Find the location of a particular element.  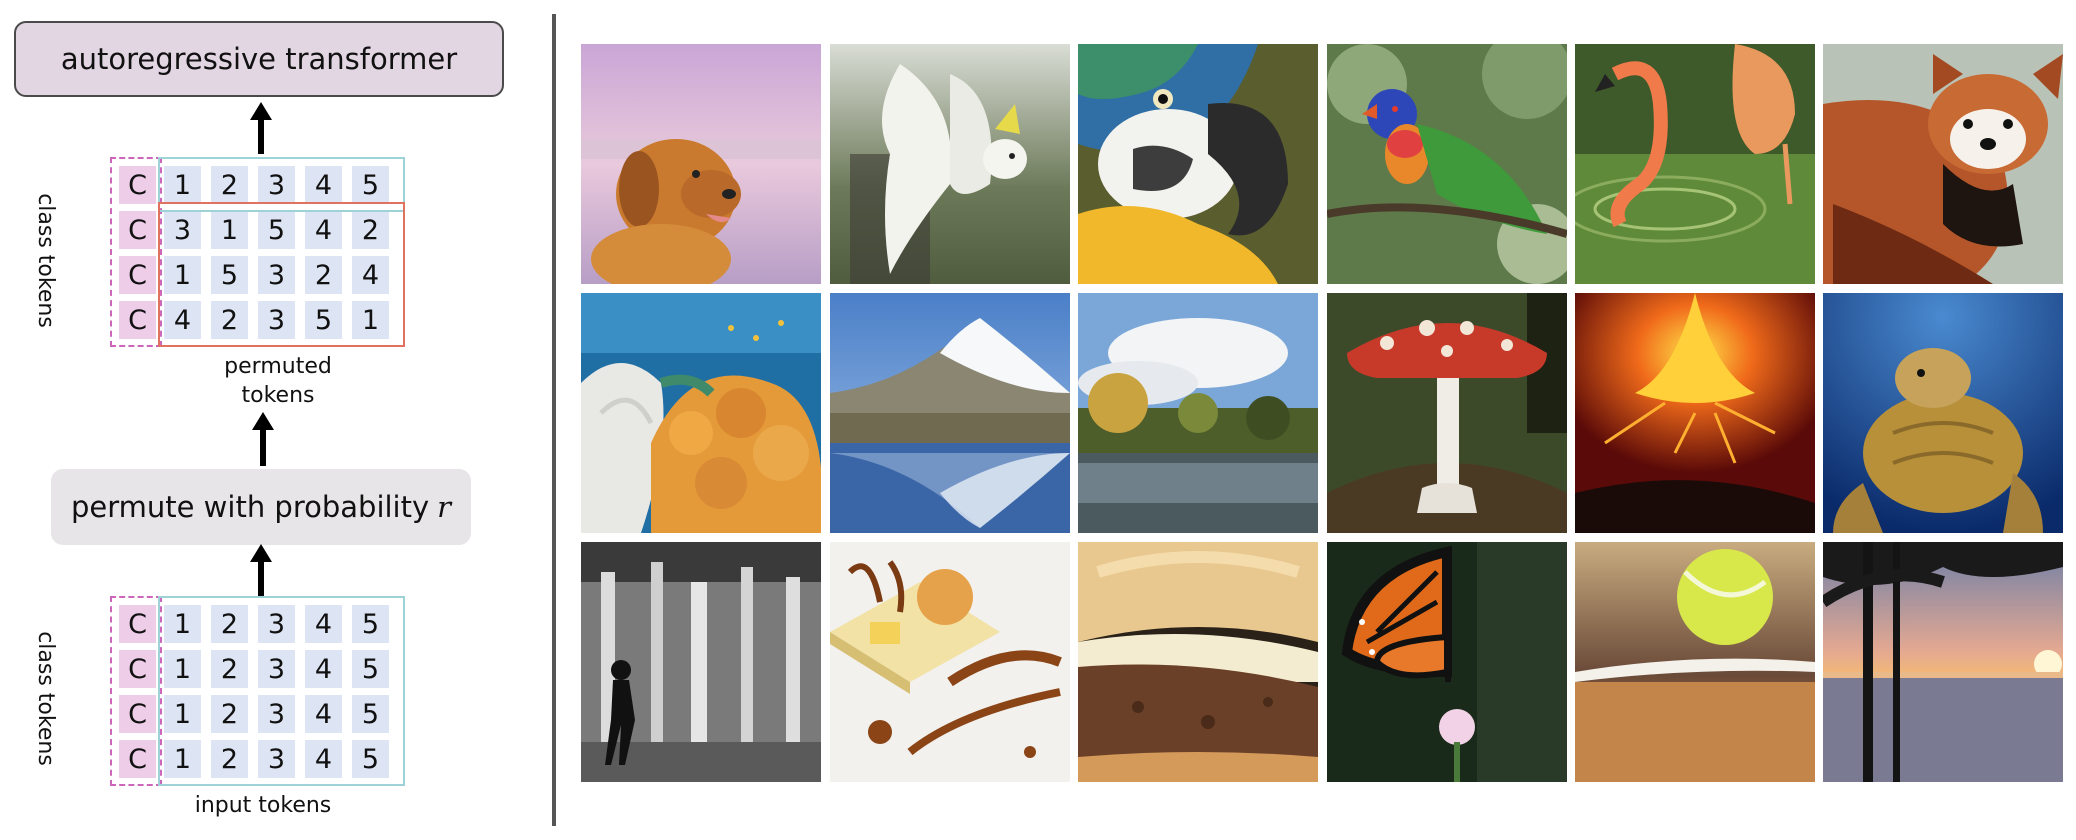

autoregressive-transformer-box: autoregressive transformer is located at coordinates (259, 59).